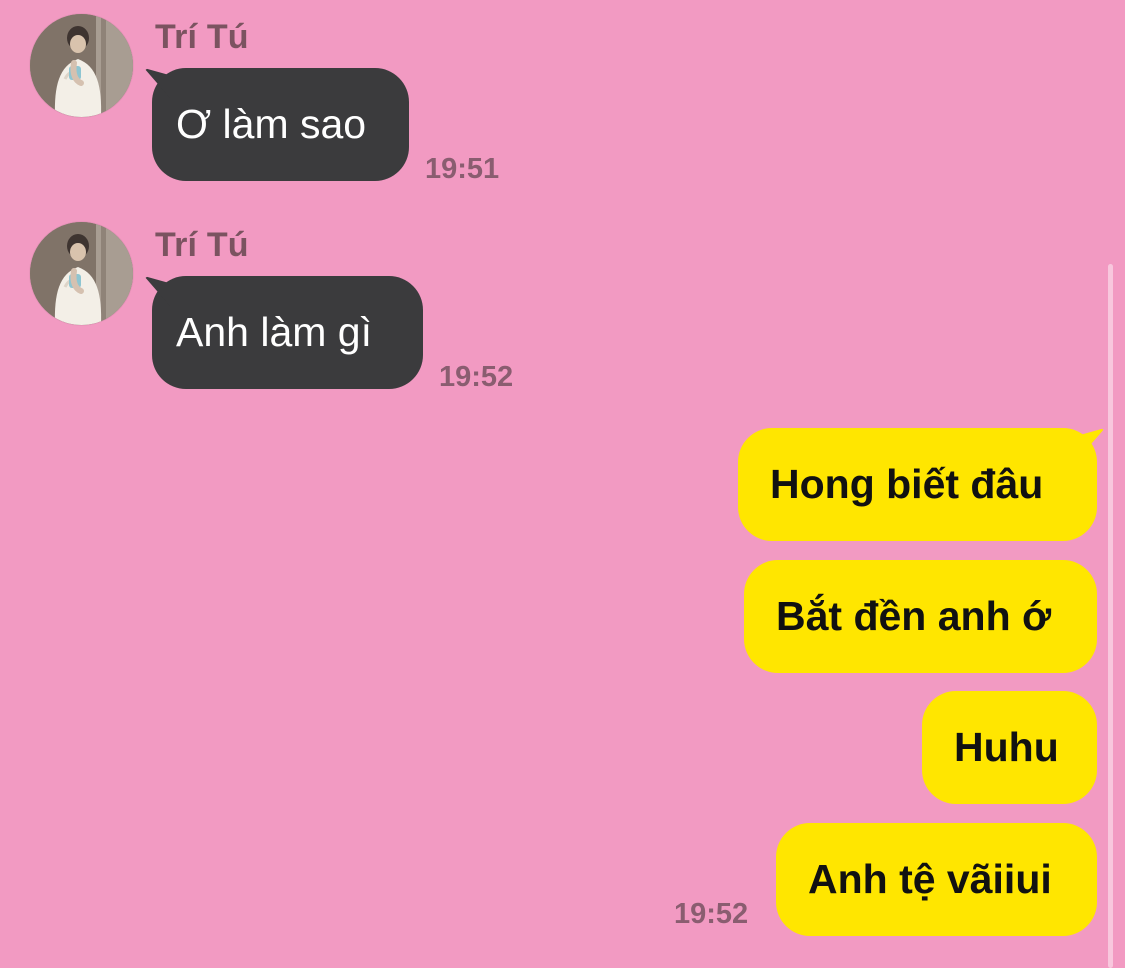 Image resolution: width=1125 pixels, height=968 pixels. I want to click on message-text: Anh làm gì, so click(274, 332).